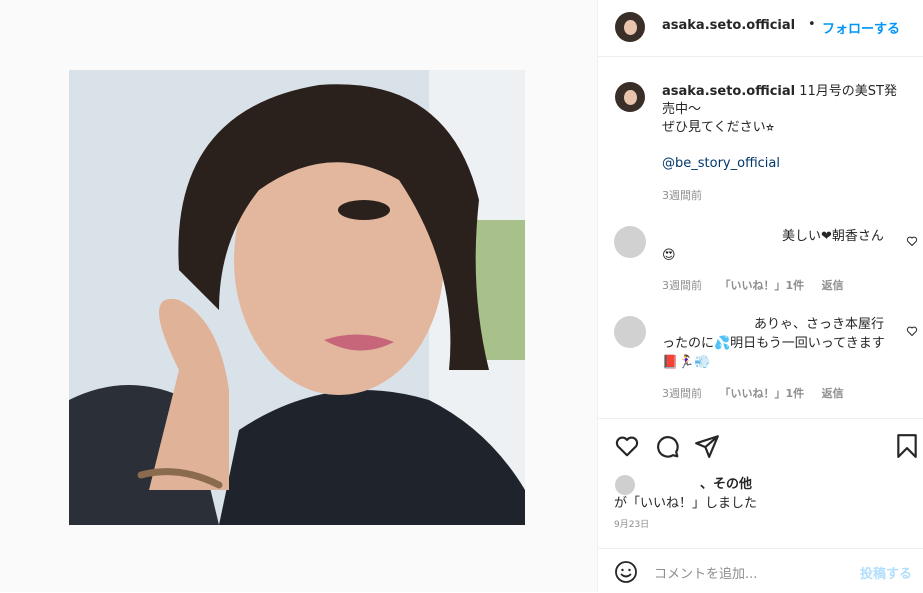 This screenshot has width=923, height=593. I want to click on username-link: asaka.seto.official, so click(728, 25).